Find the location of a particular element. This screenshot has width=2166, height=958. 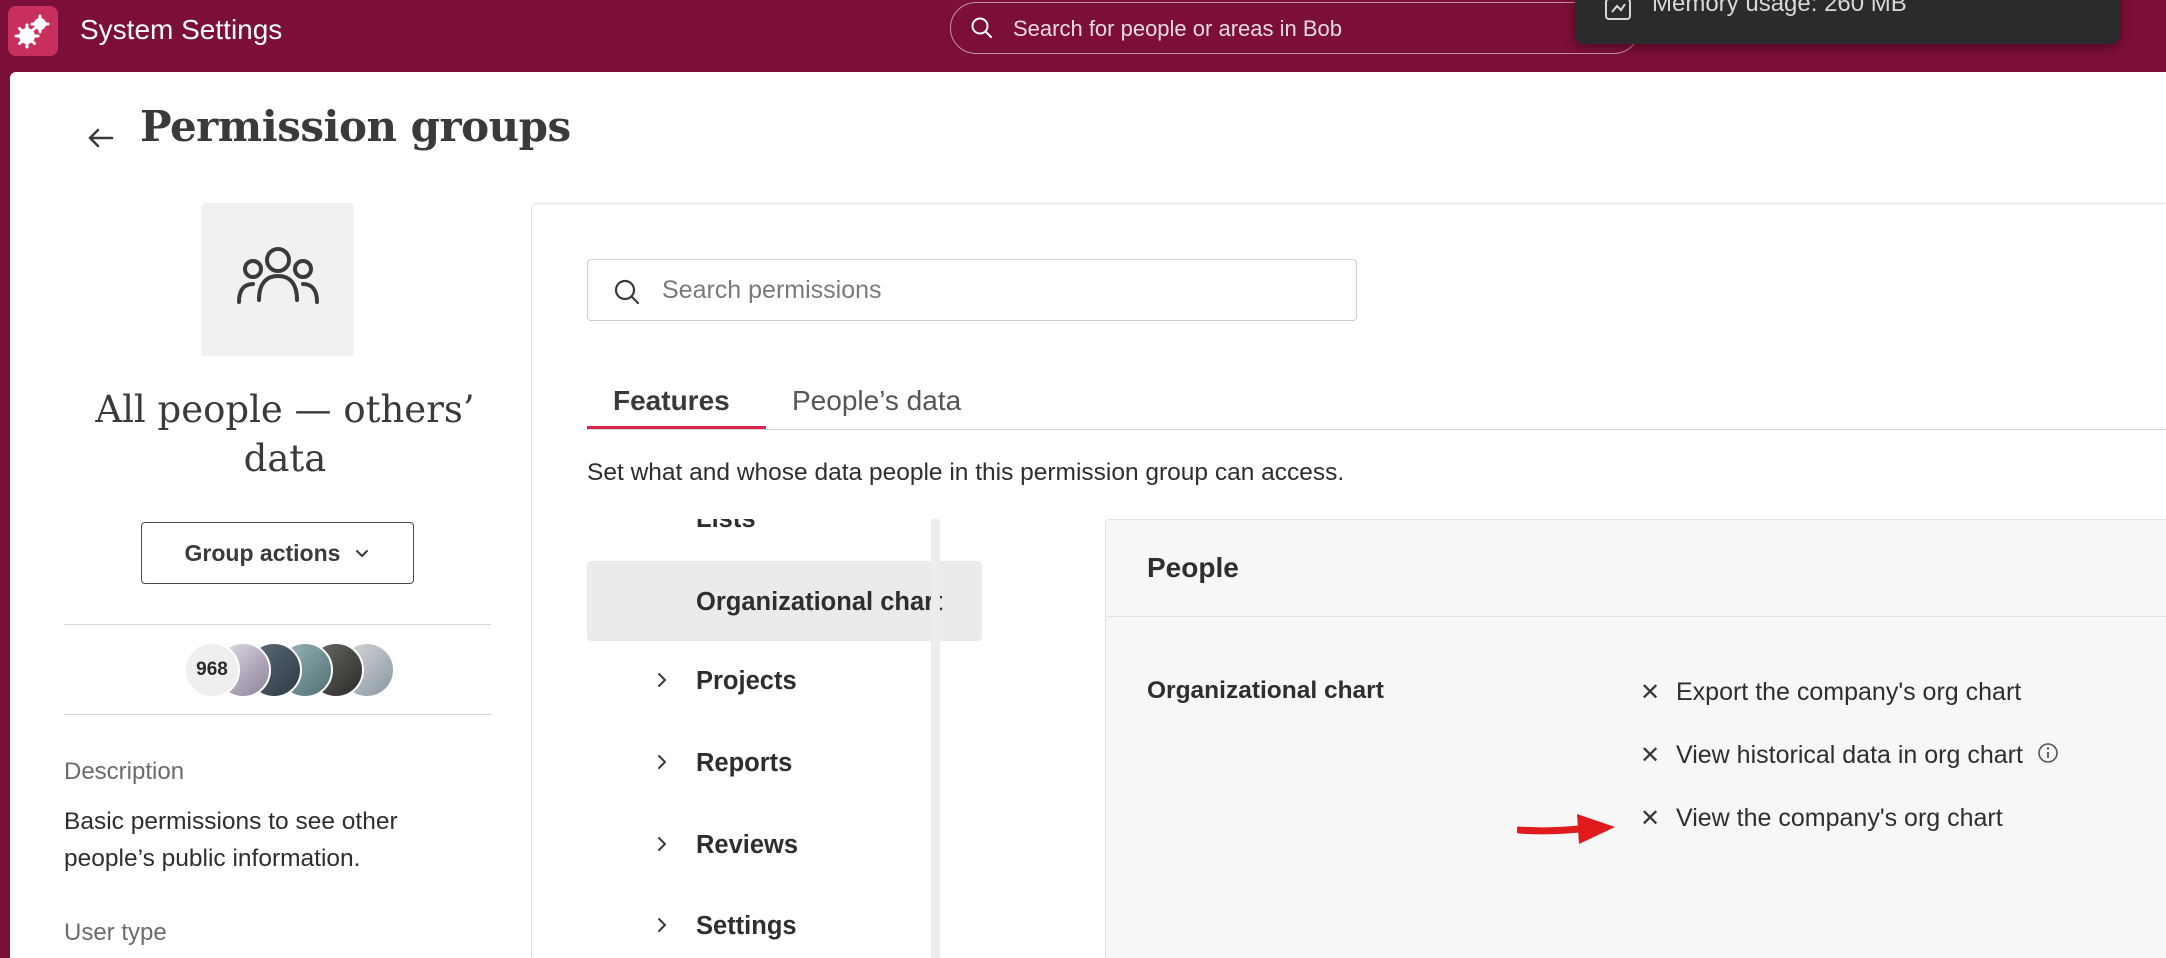

feature-item-reports: Reports is located at coordinates (784, 765).